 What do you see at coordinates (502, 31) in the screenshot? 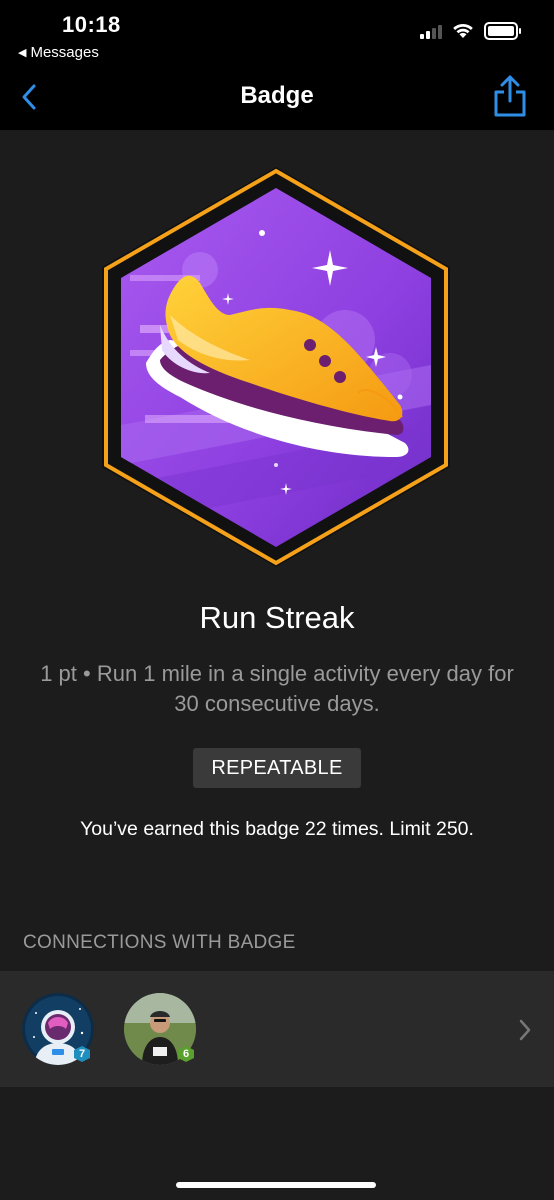
I see `battery-icon` at bounding box center [502, 31].